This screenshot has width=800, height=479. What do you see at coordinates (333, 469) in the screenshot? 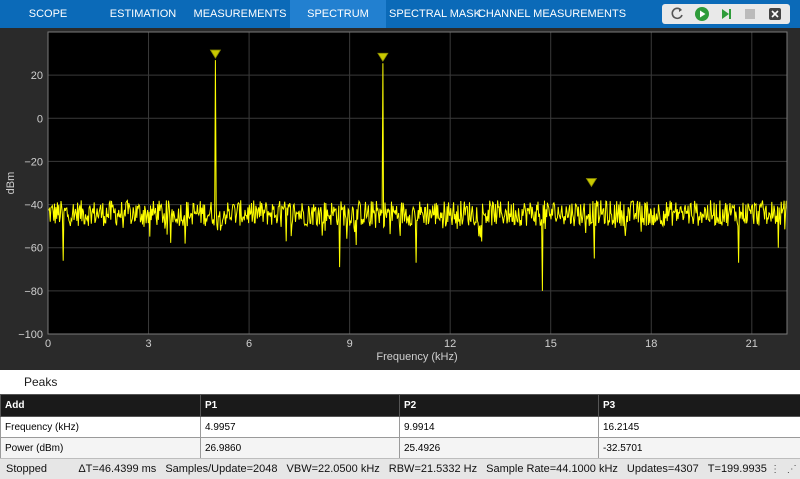
I see `status-vbw: VBW=22.0500 kHz` at bounding box center [333, 469].